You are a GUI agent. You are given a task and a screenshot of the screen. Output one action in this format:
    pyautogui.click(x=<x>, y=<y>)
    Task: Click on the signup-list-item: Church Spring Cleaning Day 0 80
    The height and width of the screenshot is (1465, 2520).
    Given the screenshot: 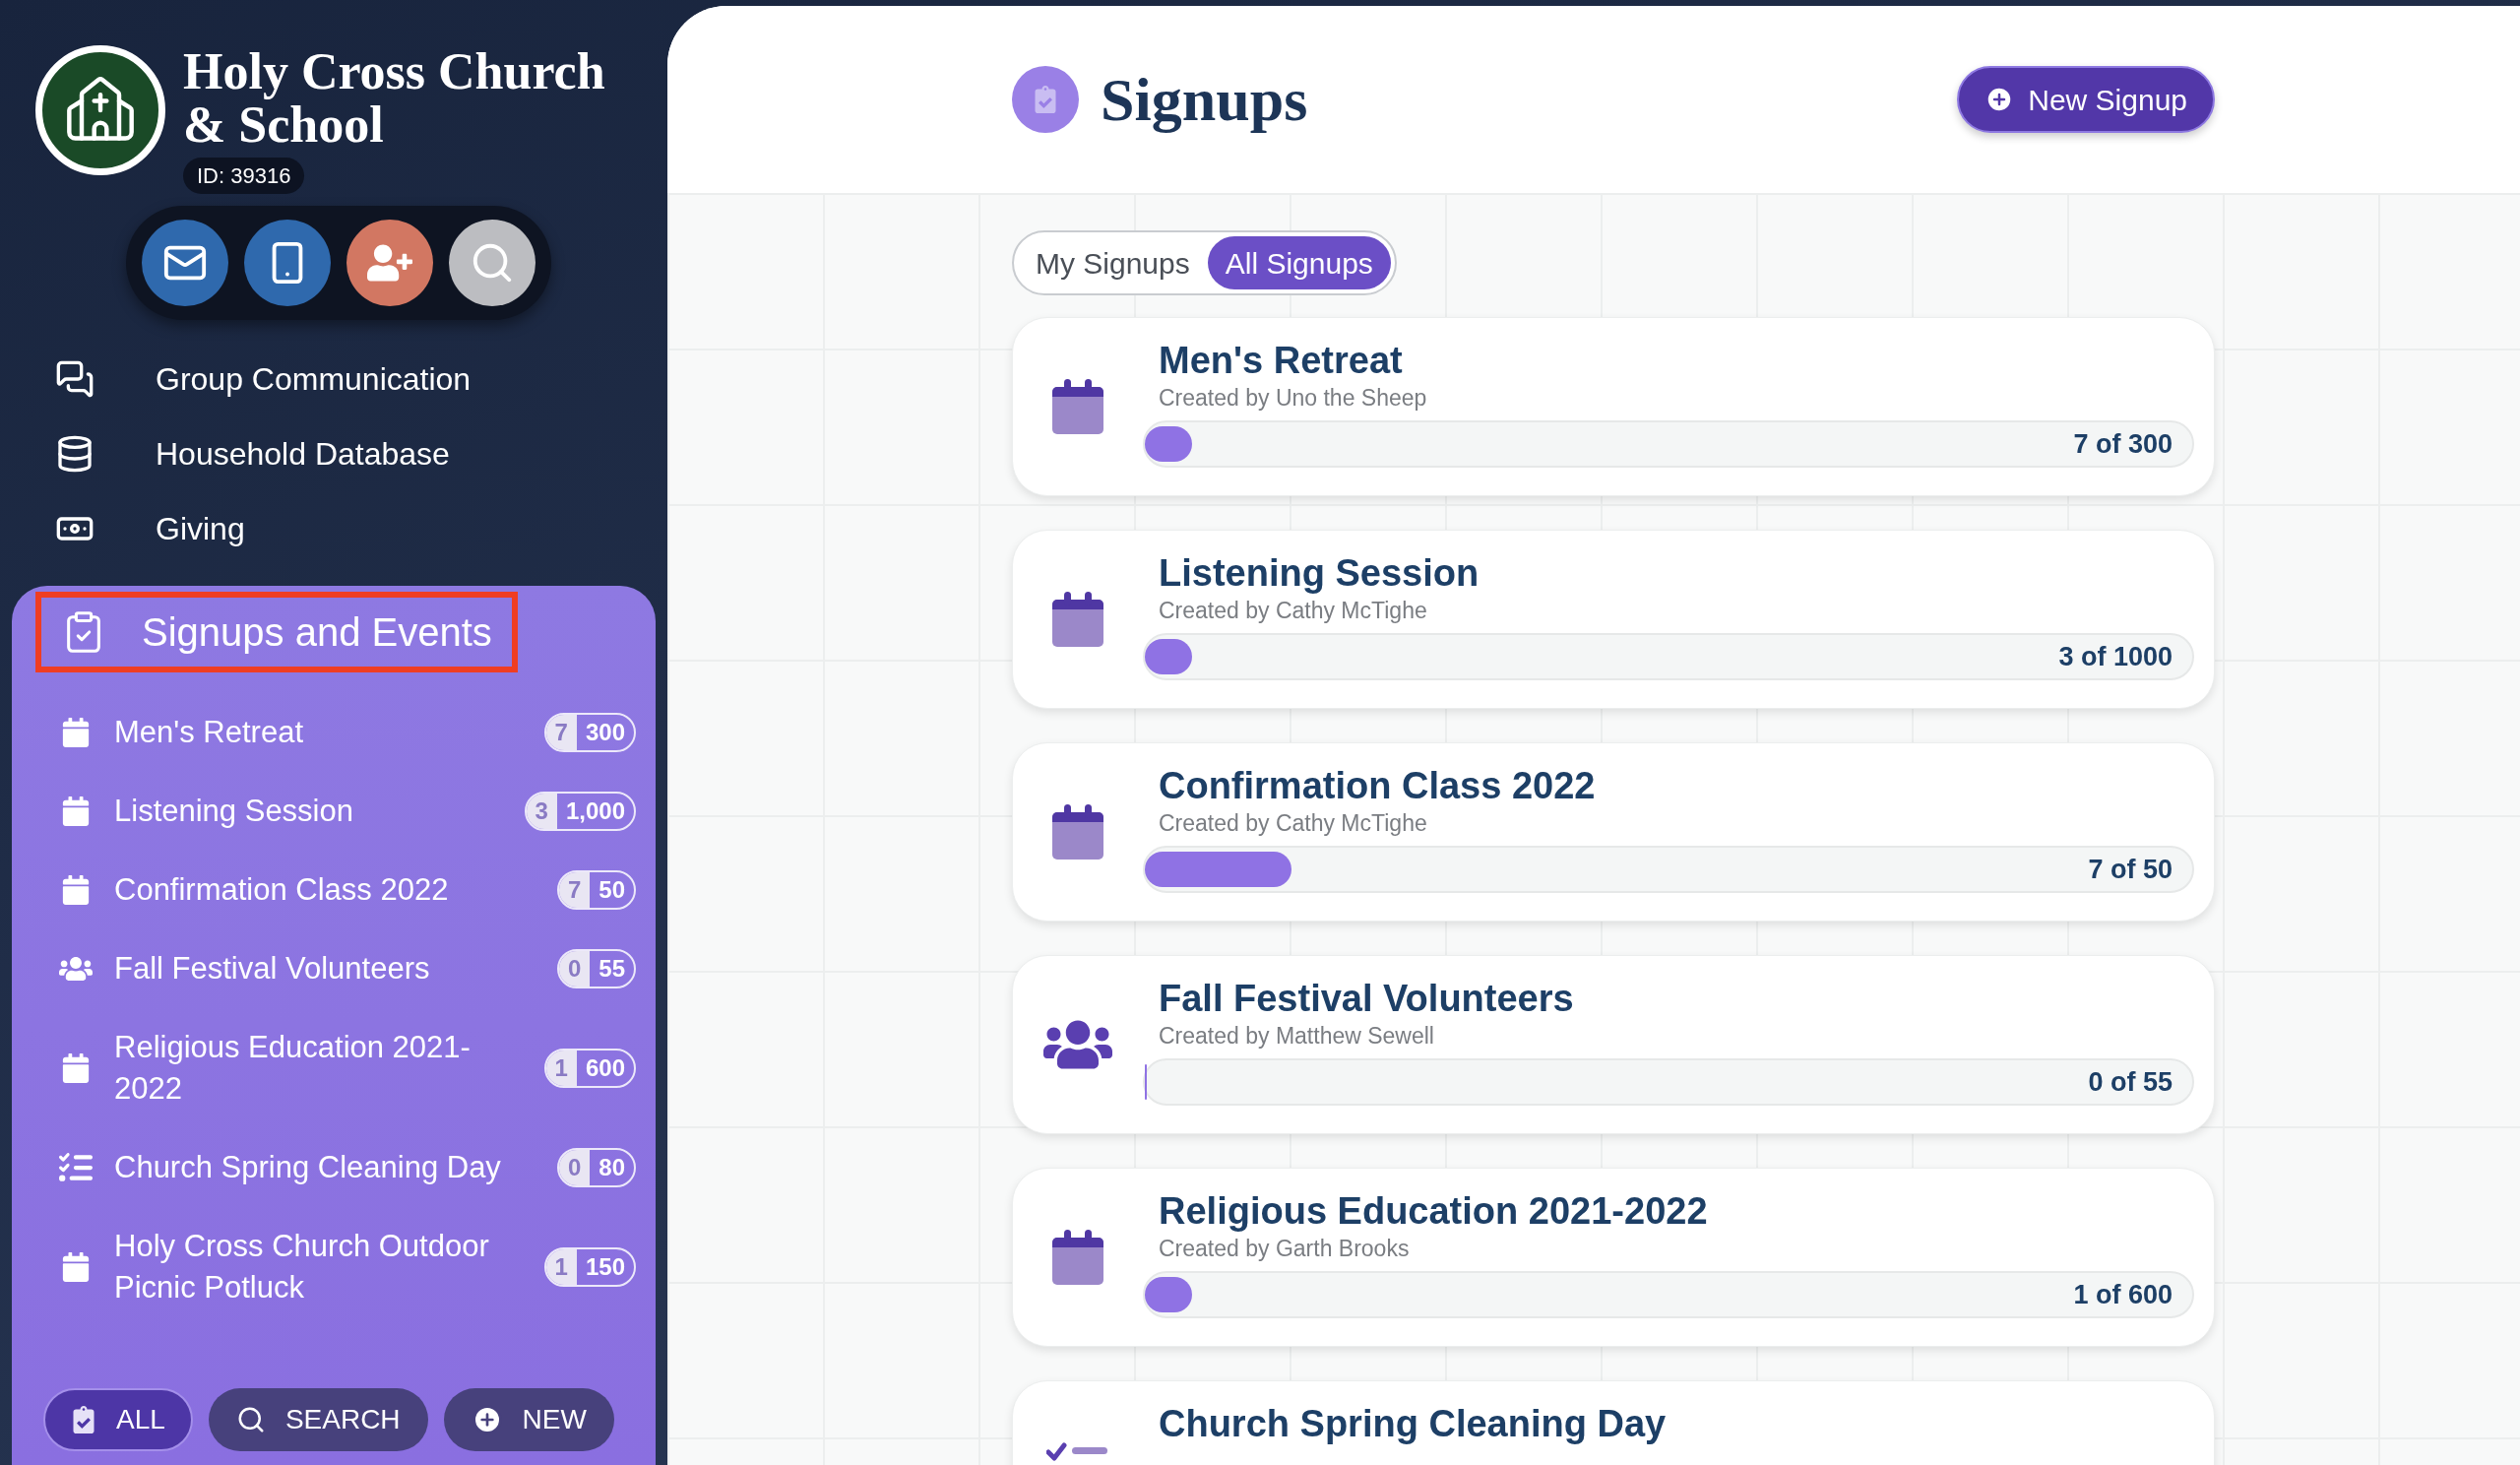 What is the action you would take?
    pyautogui.click(x=338, y=1168)
    